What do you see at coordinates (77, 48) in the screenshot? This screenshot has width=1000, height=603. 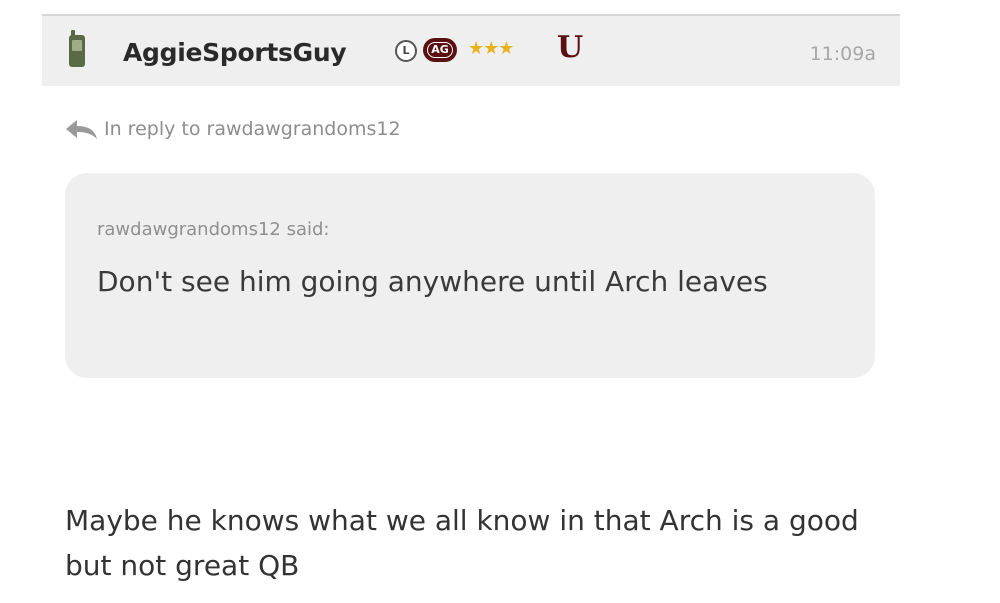 I see `mobile-phone-icon` at bounding box center [77, 48].